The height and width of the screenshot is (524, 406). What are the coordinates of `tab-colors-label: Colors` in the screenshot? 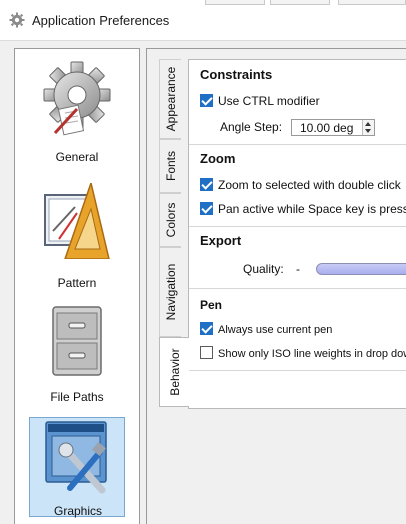 It's located at (170, 220).